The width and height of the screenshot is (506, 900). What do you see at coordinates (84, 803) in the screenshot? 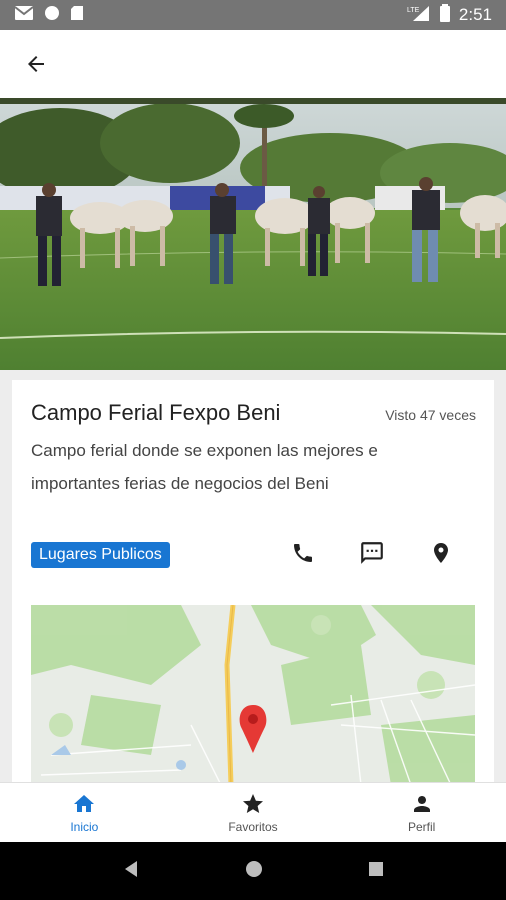
I see `home-icon` at bounding box center [84, 803].